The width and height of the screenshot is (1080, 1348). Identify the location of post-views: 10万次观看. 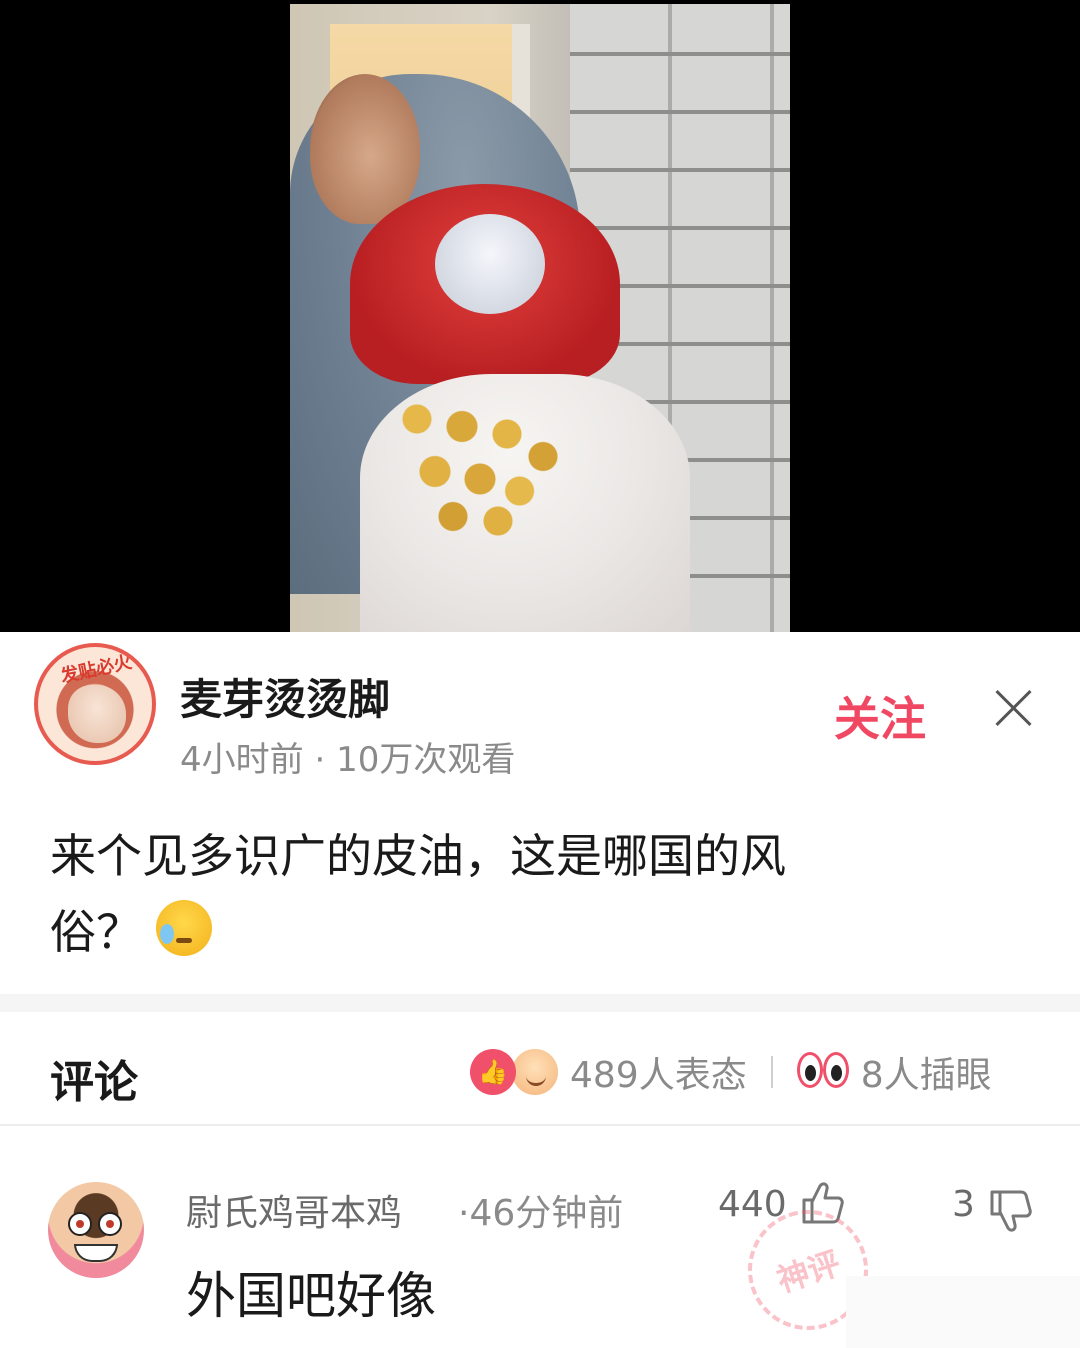
(426, 760).